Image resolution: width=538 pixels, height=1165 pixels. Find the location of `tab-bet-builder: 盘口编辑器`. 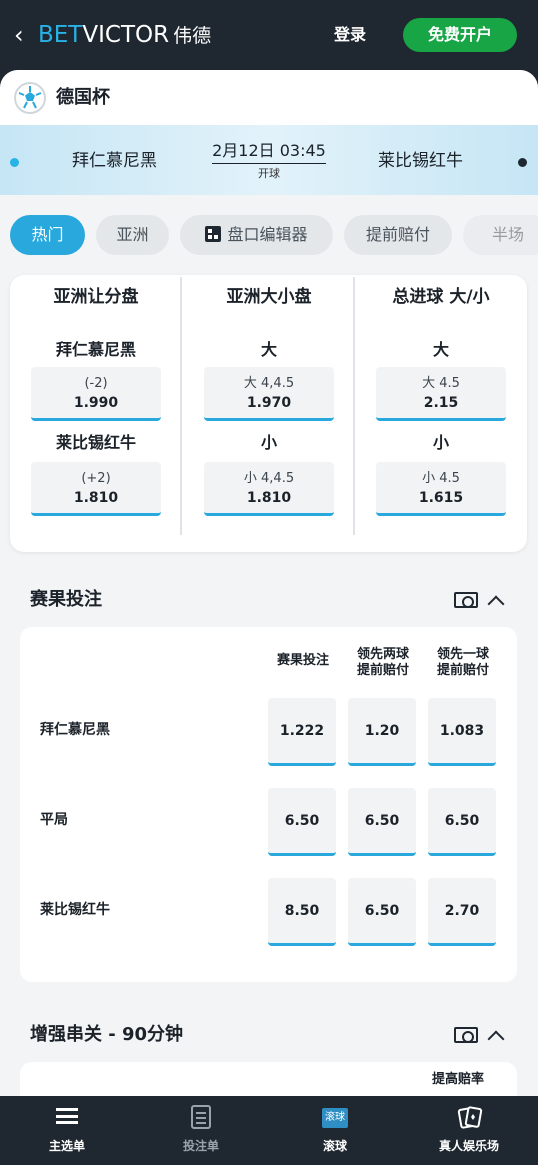

tab-bet-builder: 盘口编辑器 is located at coordinates (256, 235).